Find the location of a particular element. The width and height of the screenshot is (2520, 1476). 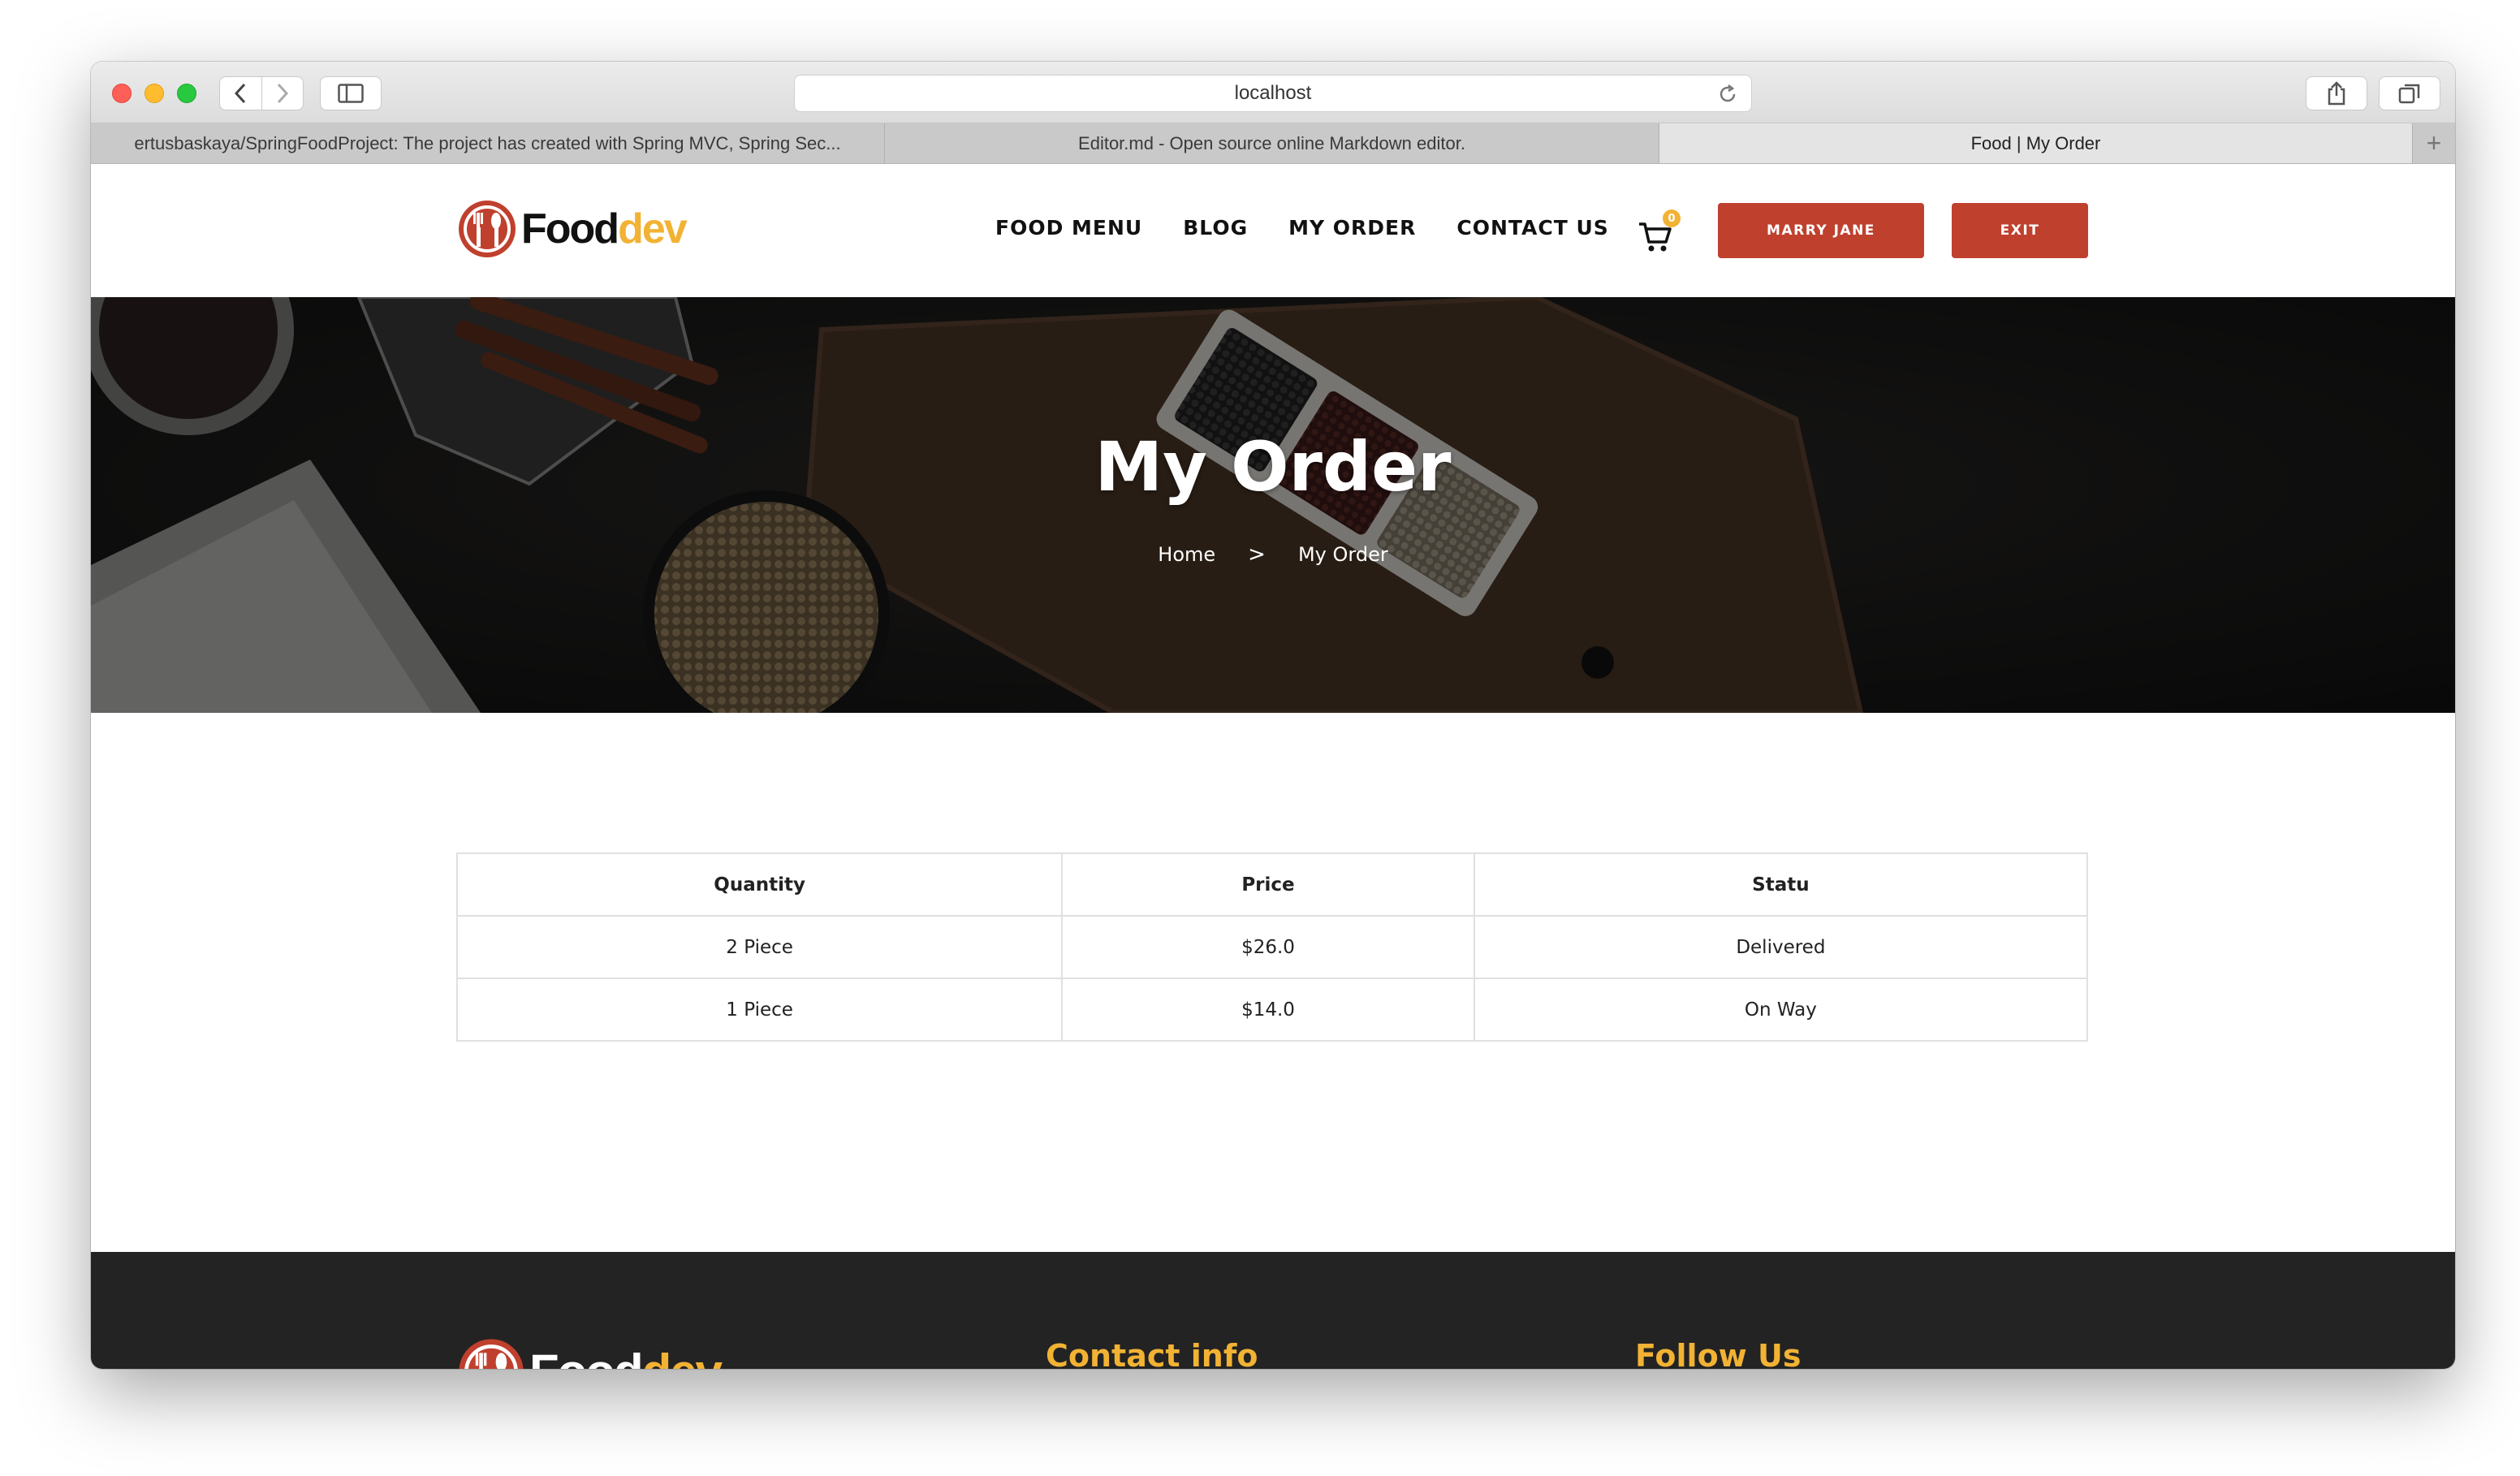

breadcrumb: Home > My Order is located at coordinates (1273, 554).